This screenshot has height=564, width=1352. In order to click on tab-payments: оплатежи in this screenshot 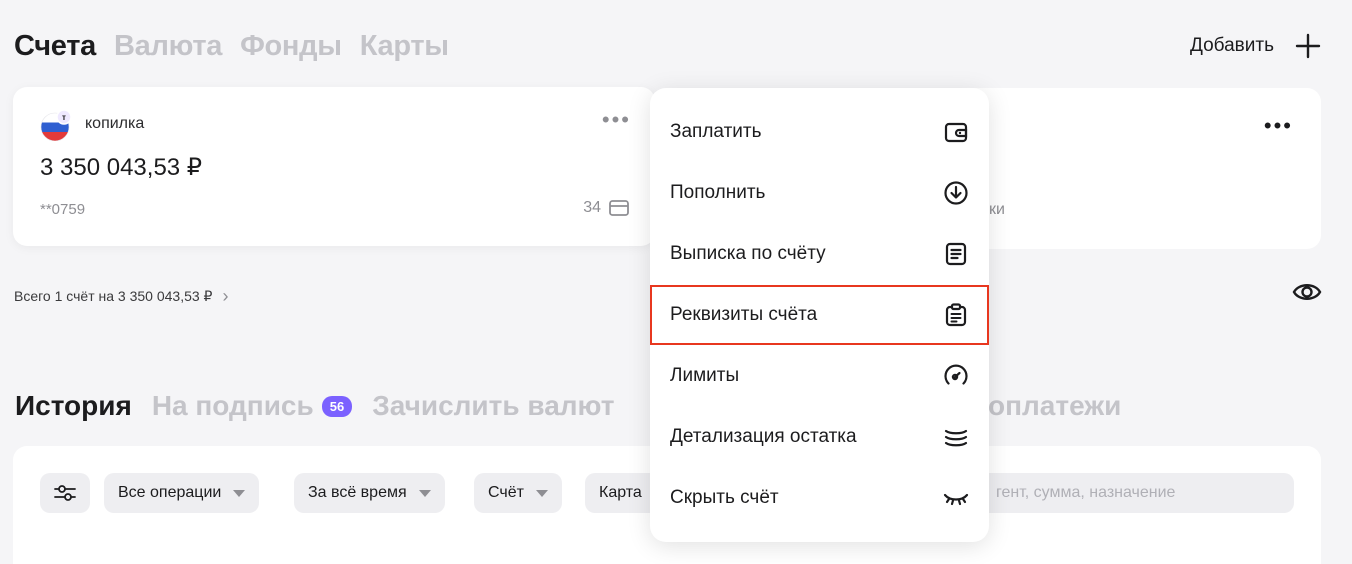, I will do `click(1054, 406)`.